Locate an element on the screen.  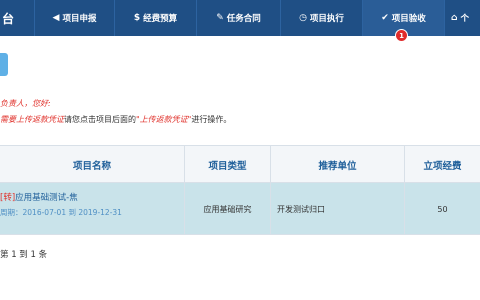
cell-recommend-unit: 开发测试归口 is located at coordinates (338, 209).